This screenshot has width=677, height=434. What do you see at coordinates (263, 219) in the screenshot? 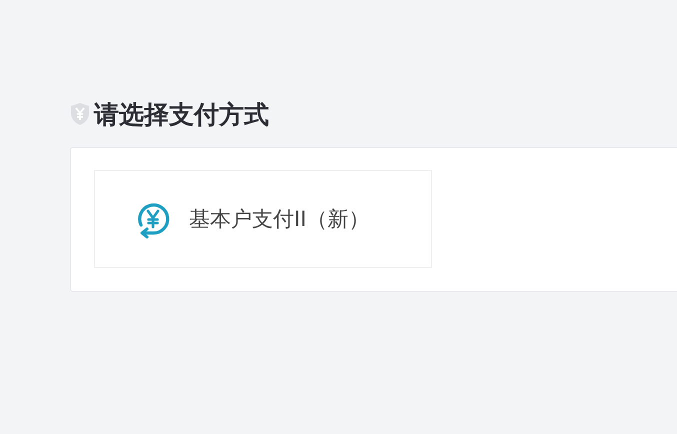
I see `payment-option: 基本户支付II（新）` at bounding box center [263, 219].